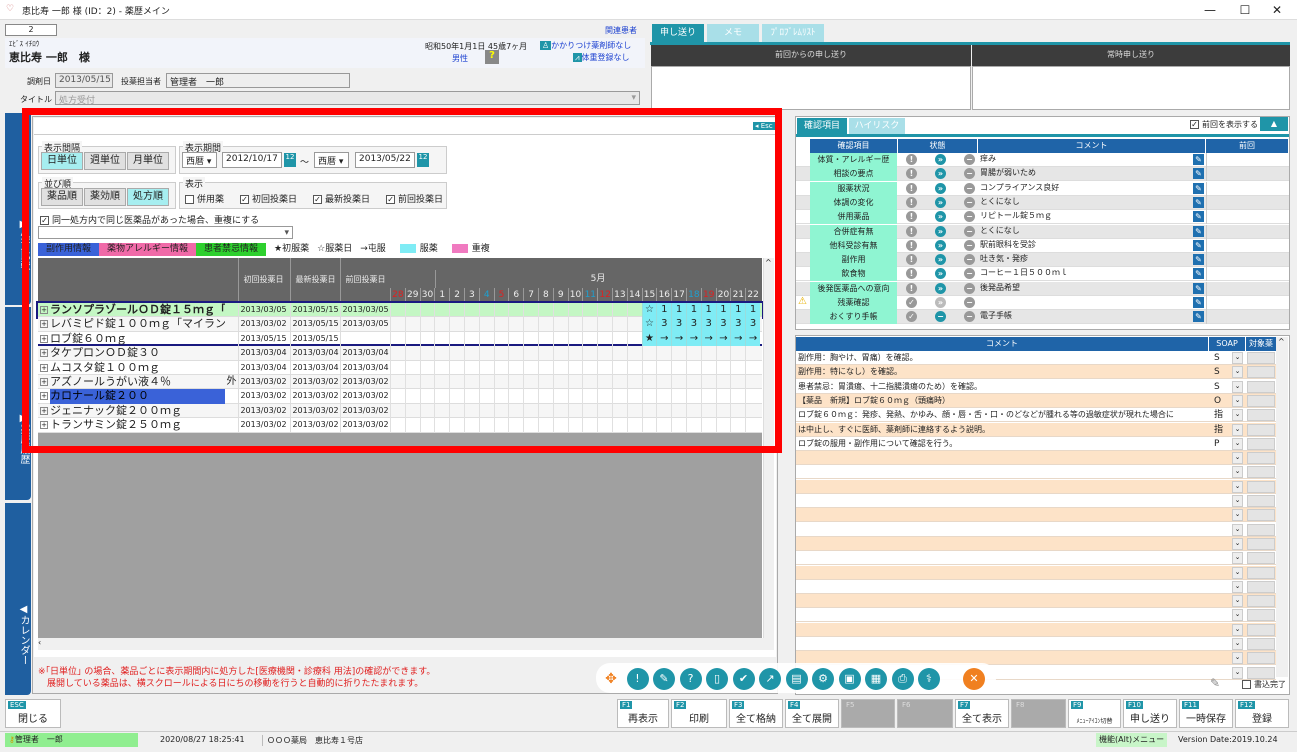  I want to click on close-window-button: ESC 閉じる, so click(33, 713).